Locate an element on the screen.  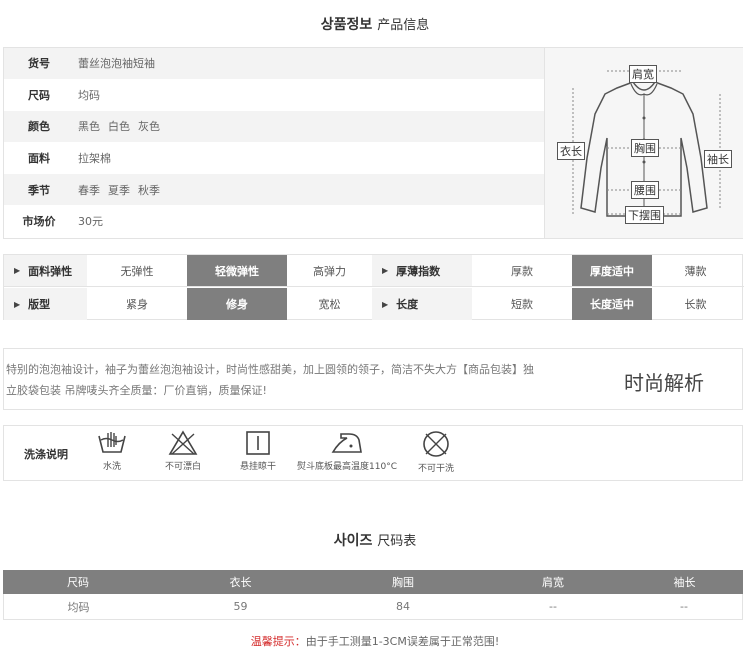
info-value: 30元 is located at coordinates (92, 221).